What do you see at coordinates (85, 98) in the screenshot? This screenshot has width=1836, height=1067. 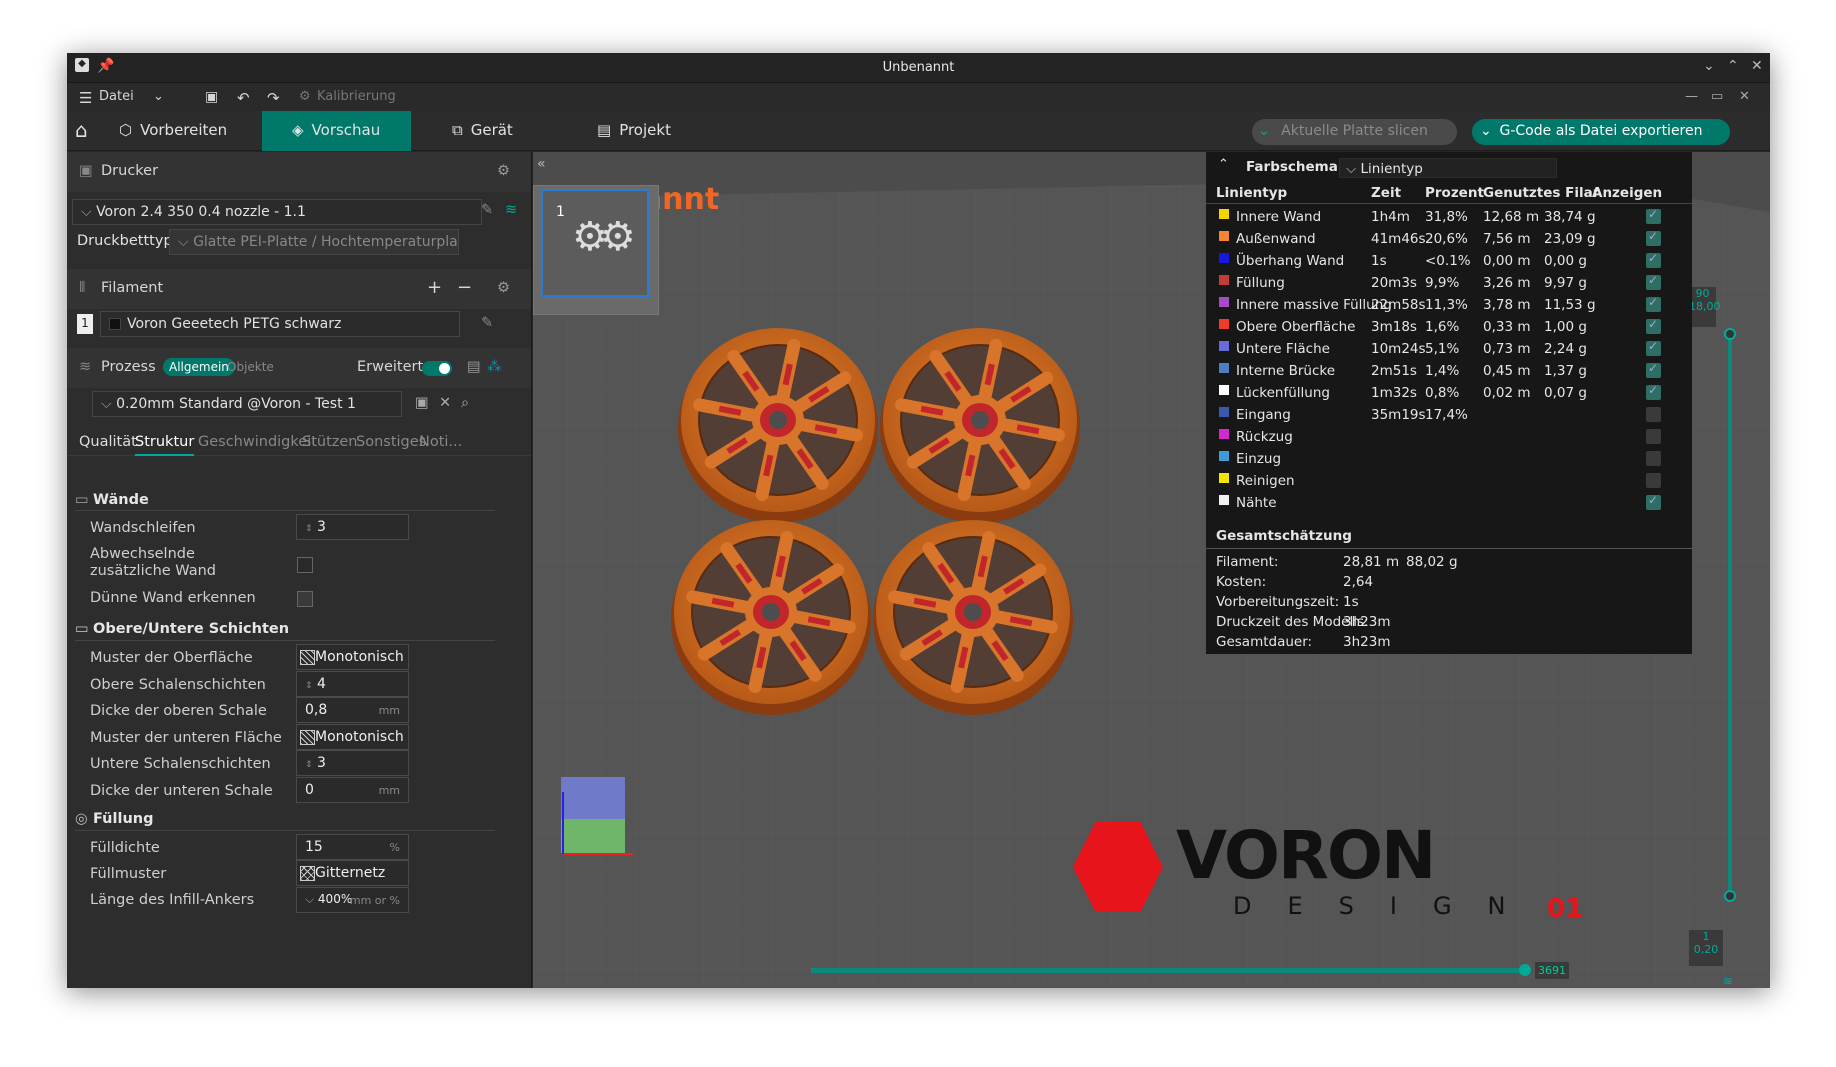 I see `hamburger-menu-icon: ☰` at bounding box center [85, 98].